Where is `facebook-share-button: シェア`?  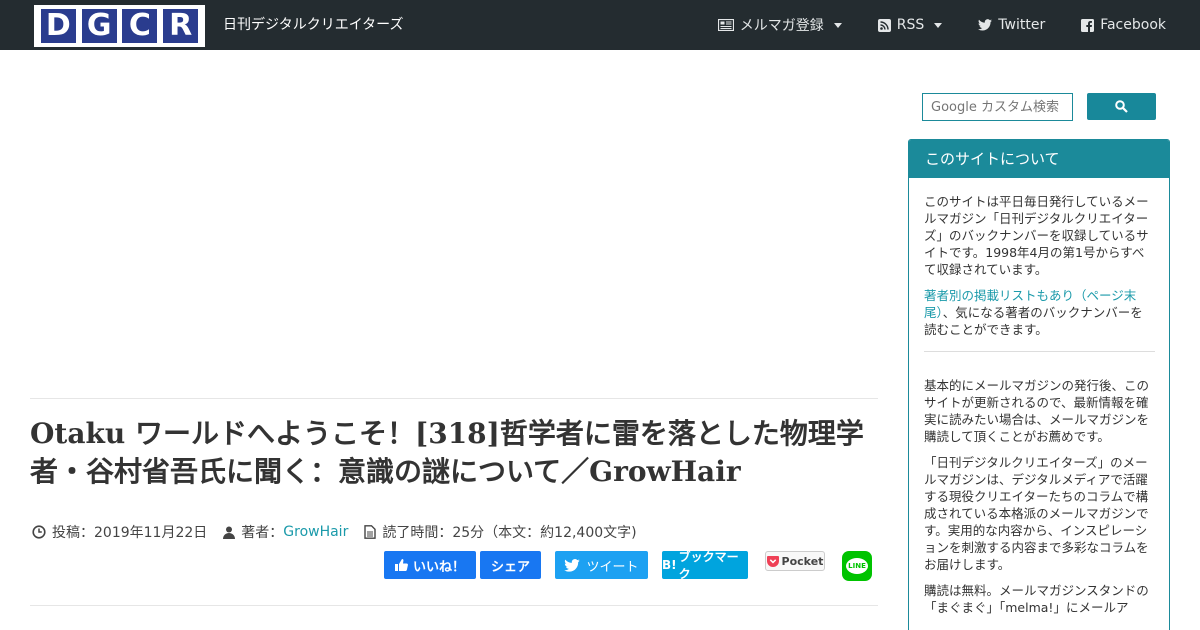 facebook-share-button: シェア is located at coordinates (510, 565).